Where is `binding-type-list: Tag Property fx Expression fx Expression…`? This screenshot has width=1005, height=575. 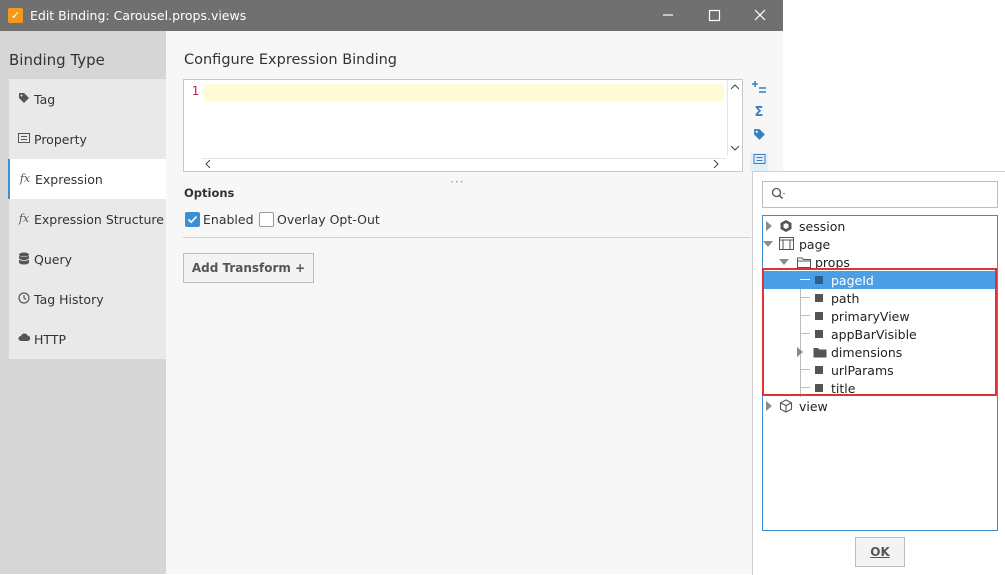
binding-type-list: Tag Property fx Expression fx Expression… is located at coordinates (87, 219).